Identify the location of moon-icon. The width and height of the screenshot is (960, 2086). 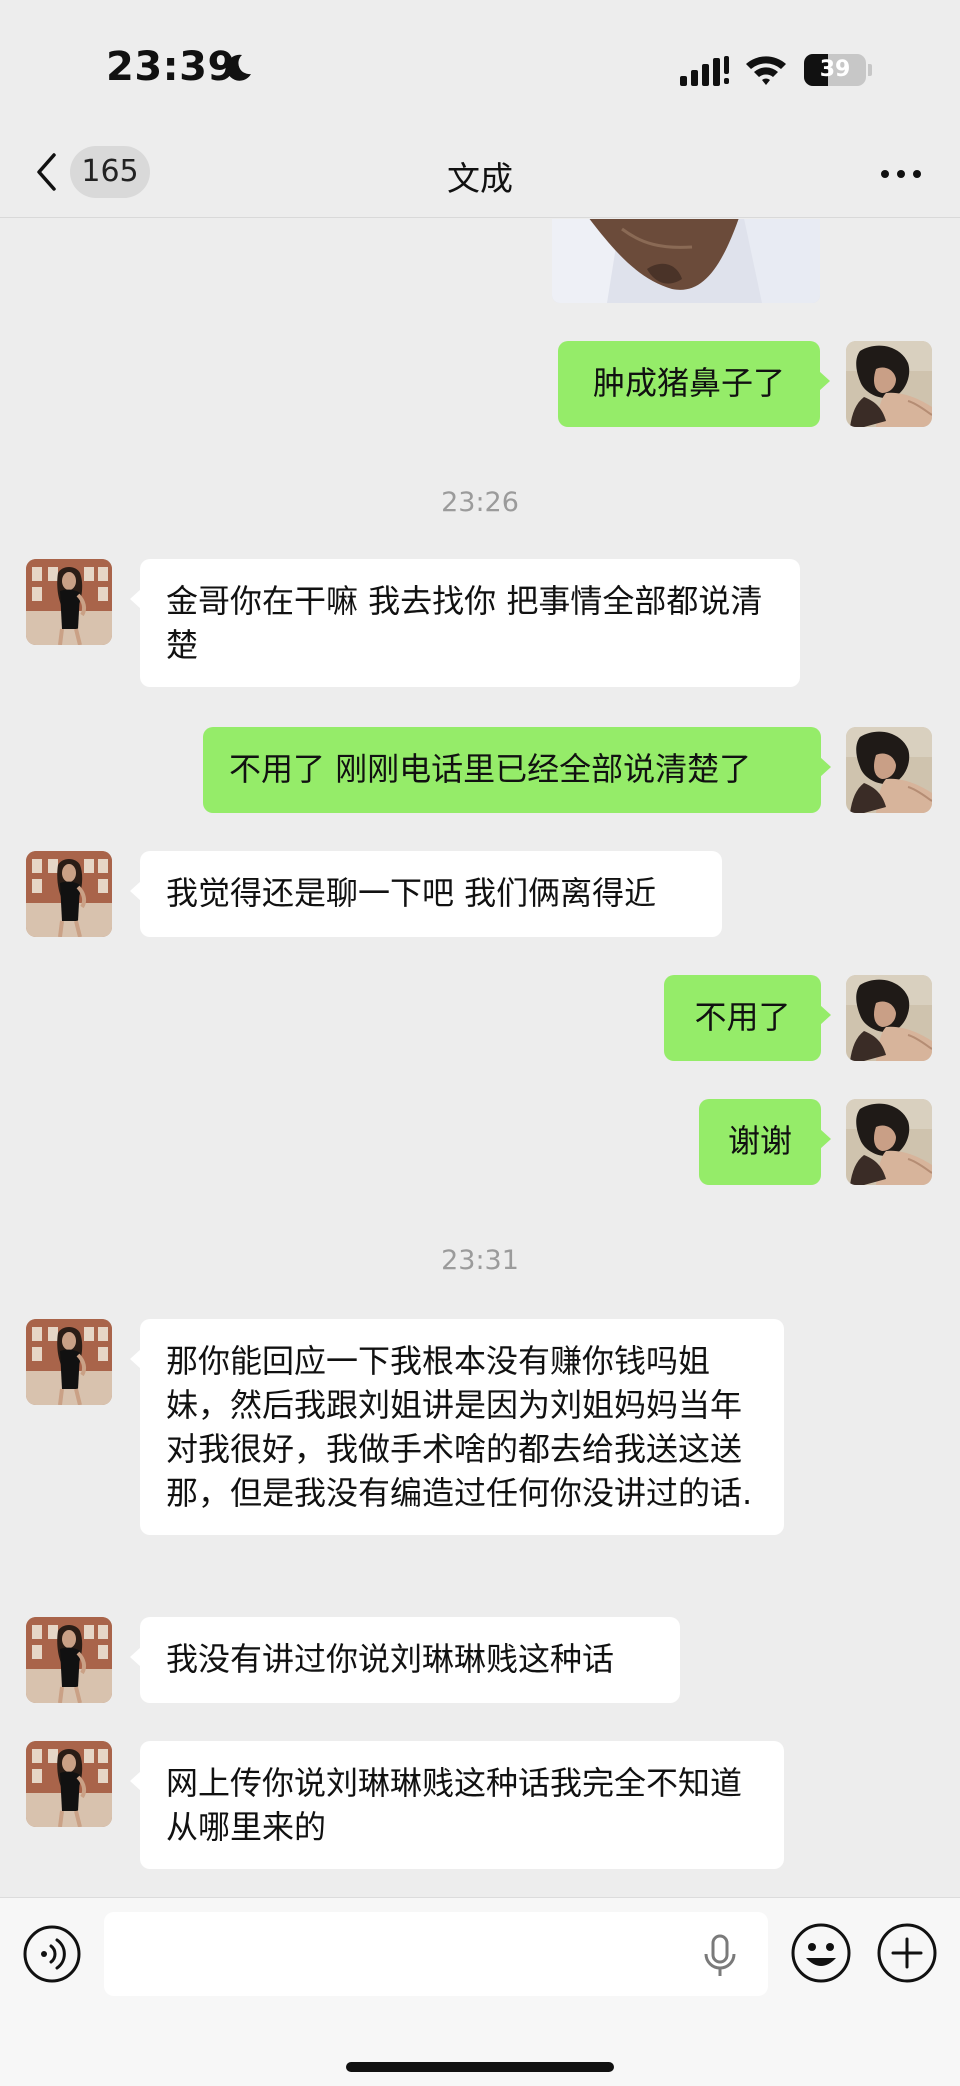
(238, 67).